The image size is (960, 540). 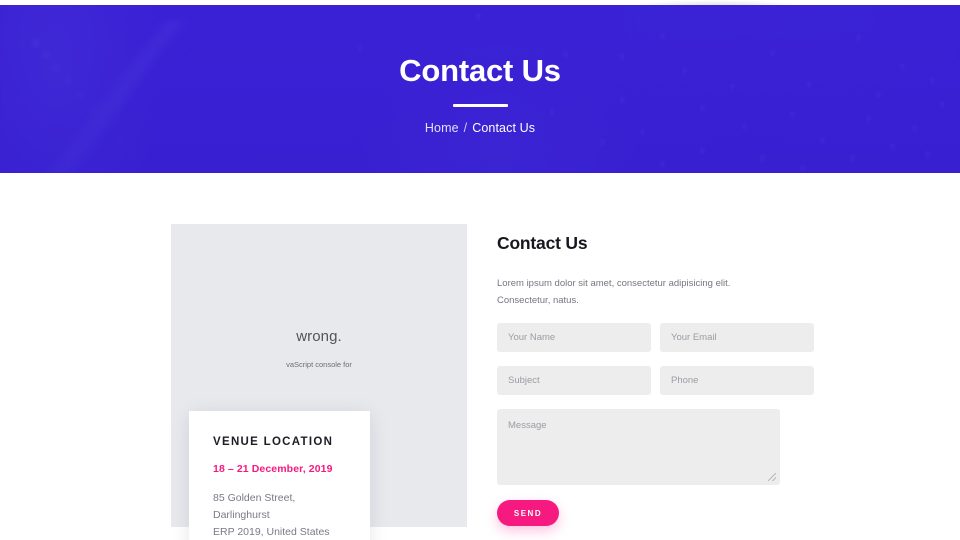 I want to click on venue-date: 18 – 21 December, 2019, so click(x=273, y=469).